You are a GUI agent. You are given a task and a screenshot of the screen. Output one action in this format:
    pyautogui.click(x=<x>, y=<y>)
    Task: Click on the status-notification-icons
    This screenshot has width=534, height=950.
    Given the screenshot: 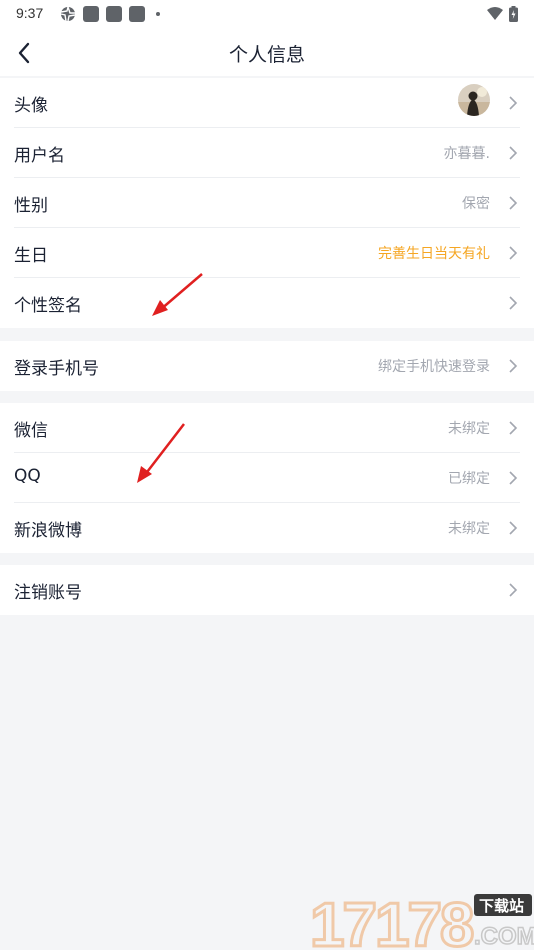 What is the action you would take?
    pyautogui.click(x=110, y=14)
    